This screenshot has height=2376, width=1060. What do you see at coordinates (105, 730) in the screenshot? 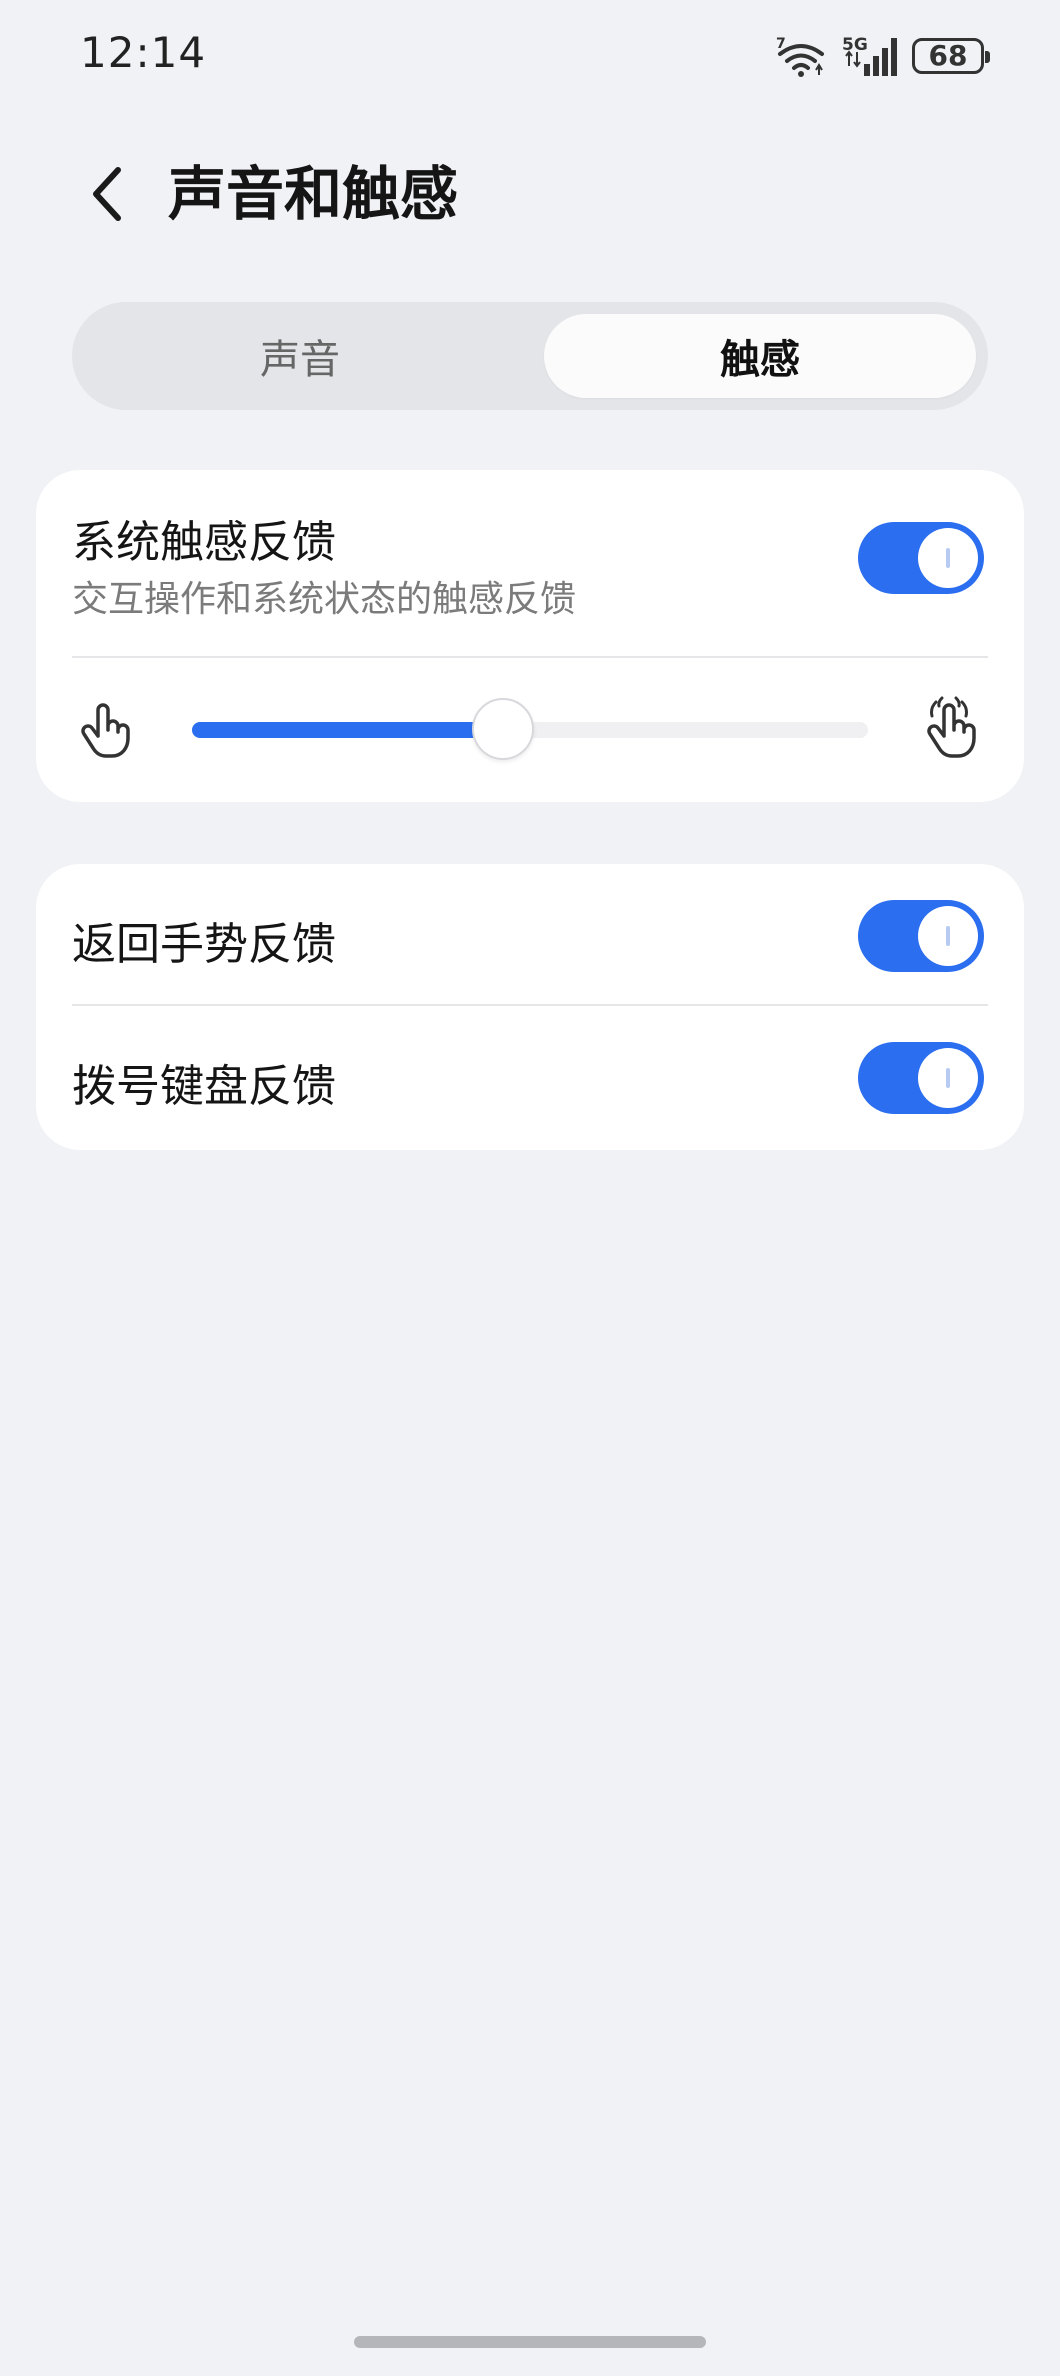
I see `hand-tap-light-icon` at bounding box center [105, 730].